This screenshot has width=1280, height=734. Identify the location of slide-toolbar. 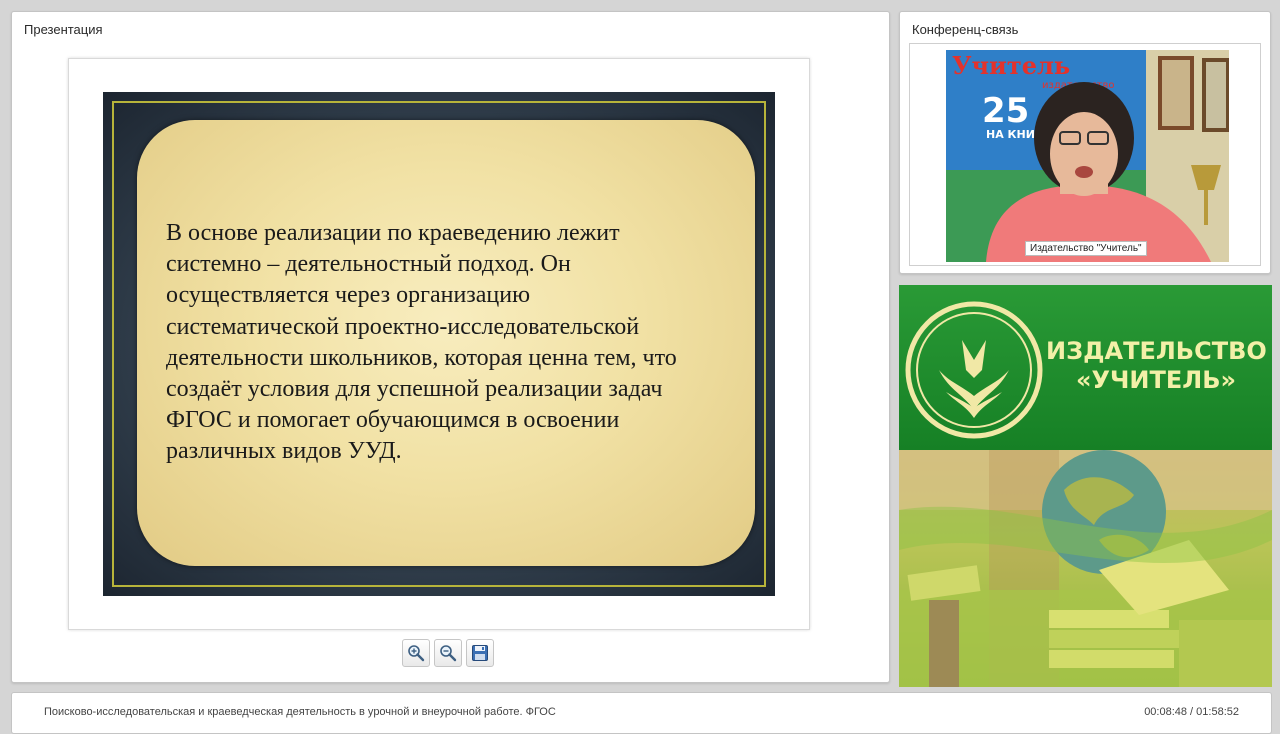
(448, 654).